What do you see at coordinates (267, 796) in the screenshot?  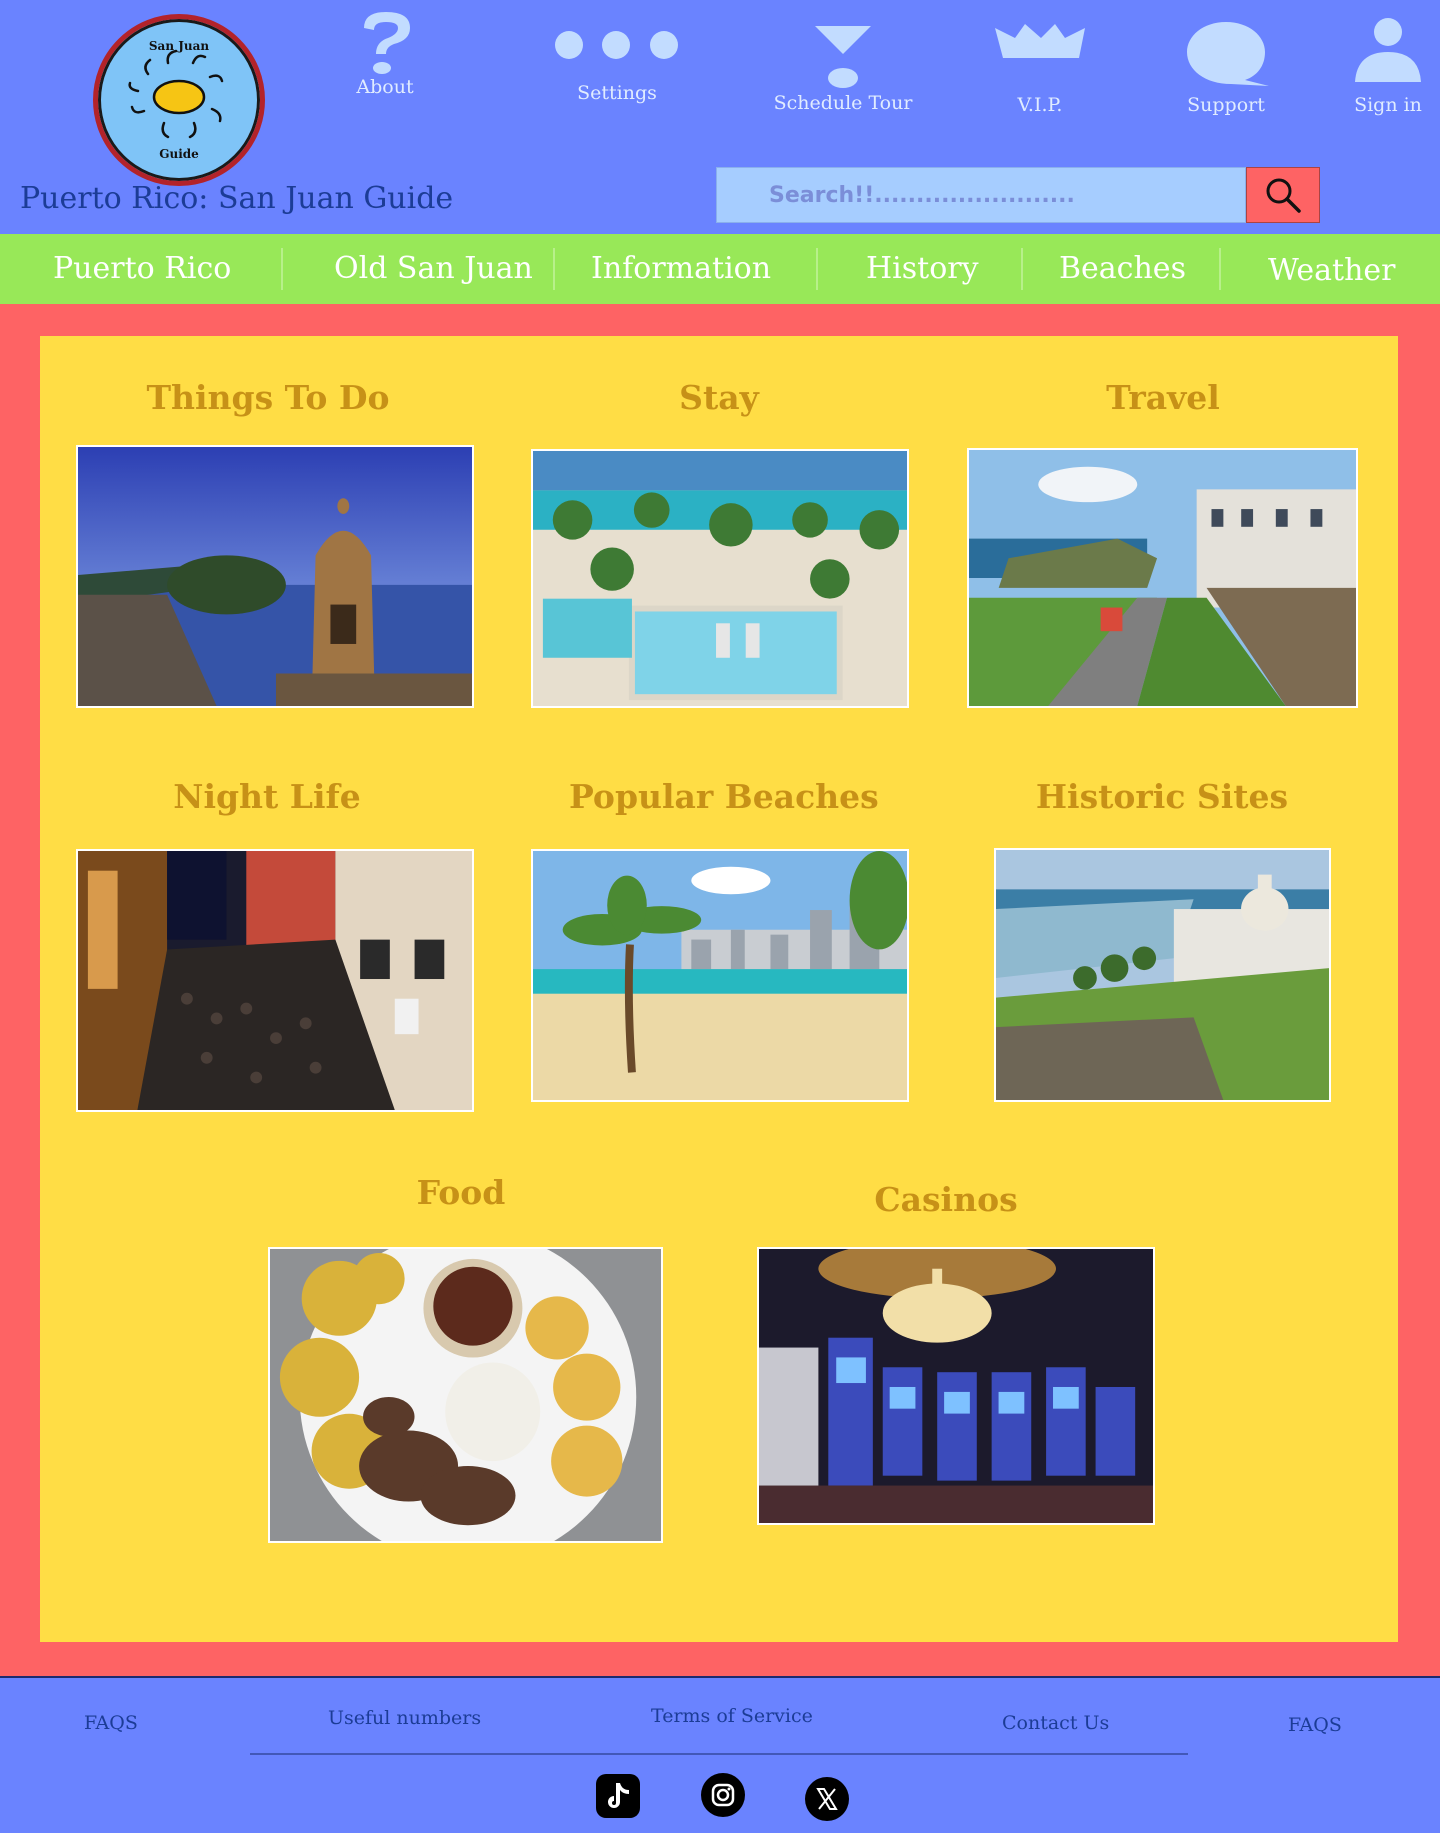 I see `card-title-night-life: Night Life` at bounding box center [267, 796].